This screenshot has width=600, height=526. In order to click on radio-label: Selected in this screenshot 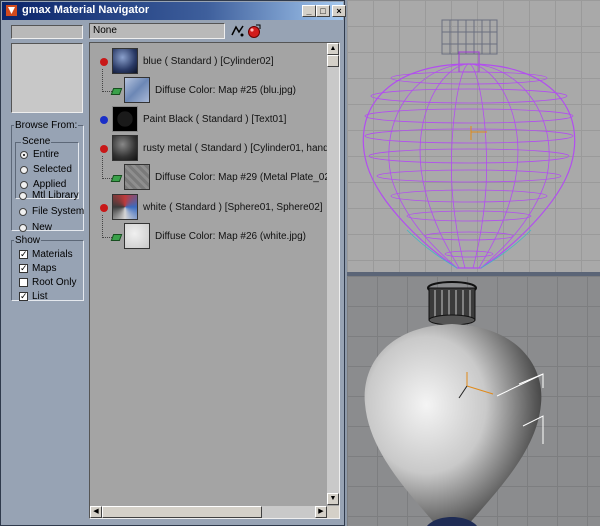, I will do `click(52, 169)`.